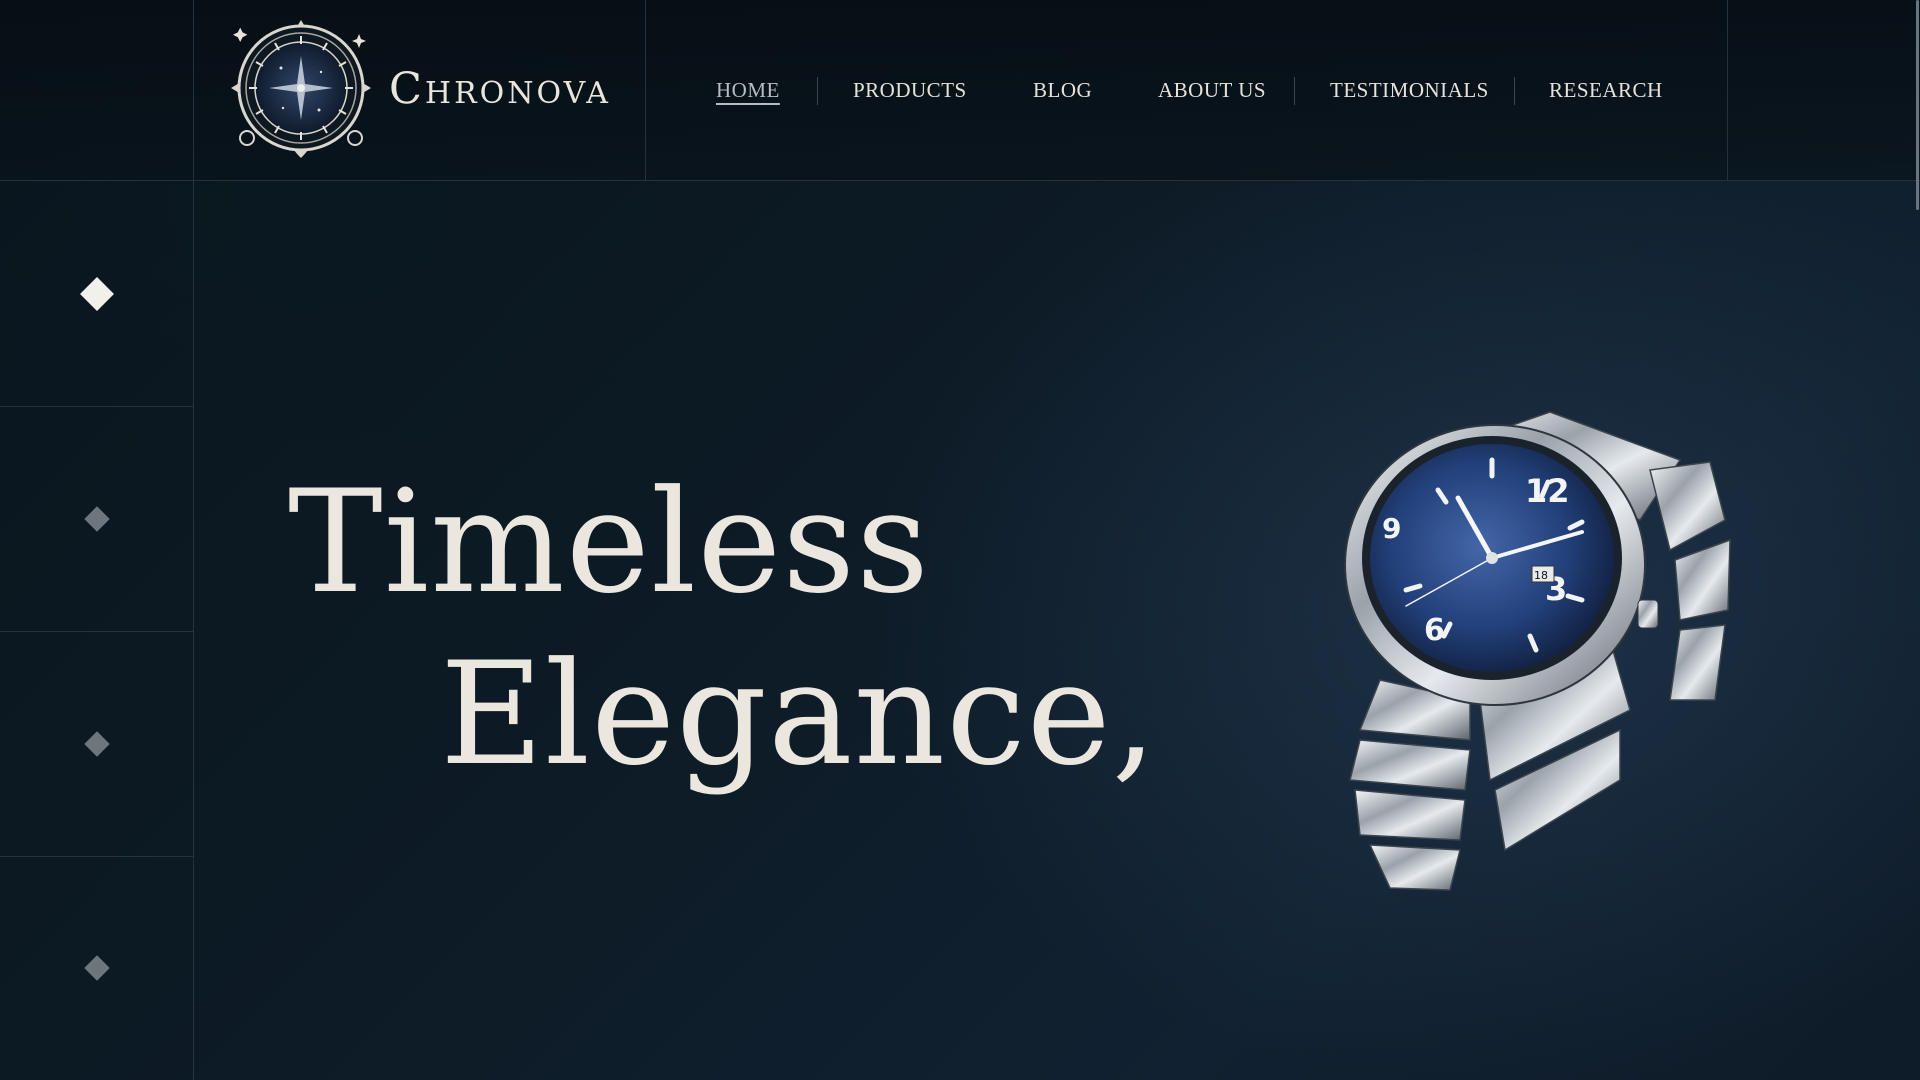 This screenshot has width=1920, height=1080. Describe the element at coordinates (1541, 575) in the screenshot. I see `dial-date-window: 18` at that location.